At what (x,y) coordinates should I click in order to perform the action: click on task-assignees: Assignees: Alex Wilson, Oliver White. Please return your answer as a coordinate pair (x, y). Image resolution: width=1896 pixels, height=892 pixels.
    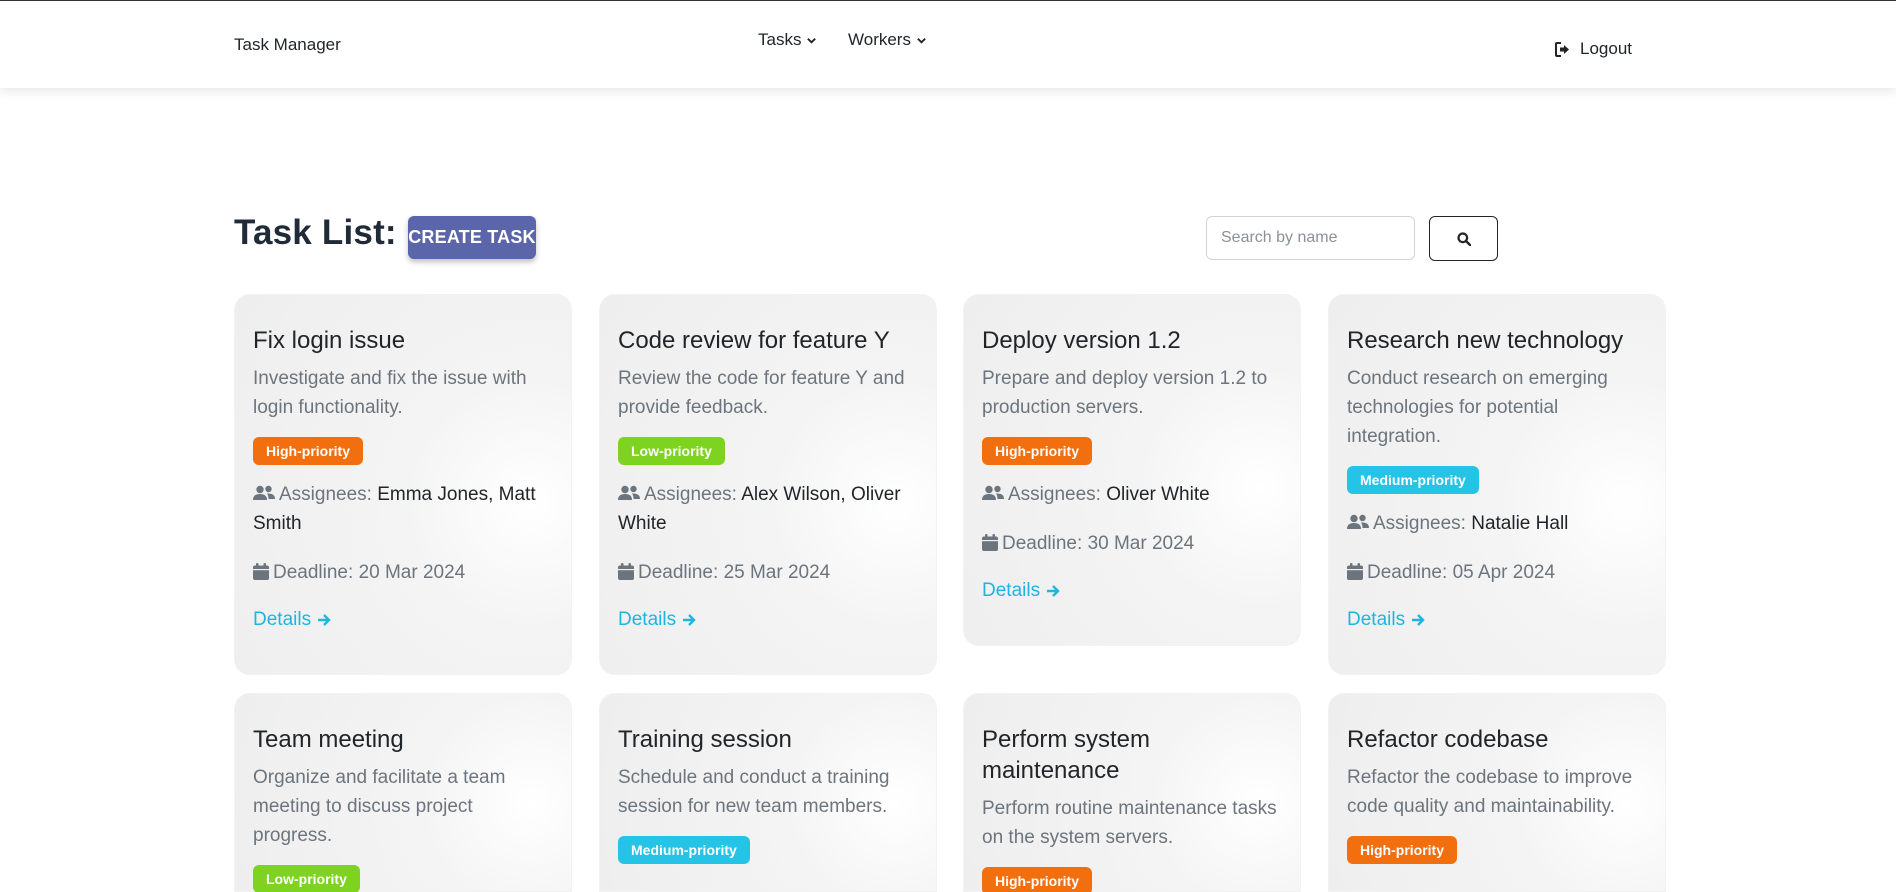
    Looking at the image, I should click on (768, 509).